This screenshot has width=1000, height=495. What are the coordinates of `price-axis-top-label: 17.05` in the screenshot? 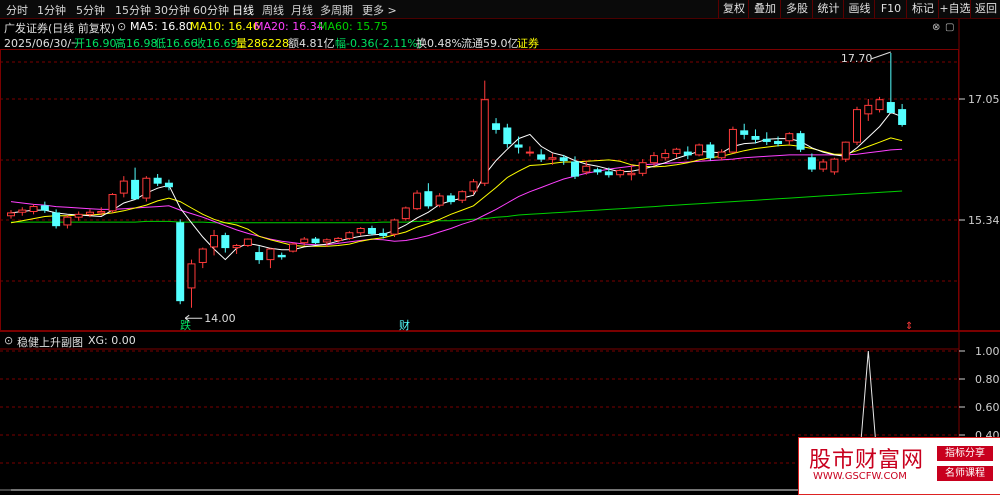 It's located at (984, 99).